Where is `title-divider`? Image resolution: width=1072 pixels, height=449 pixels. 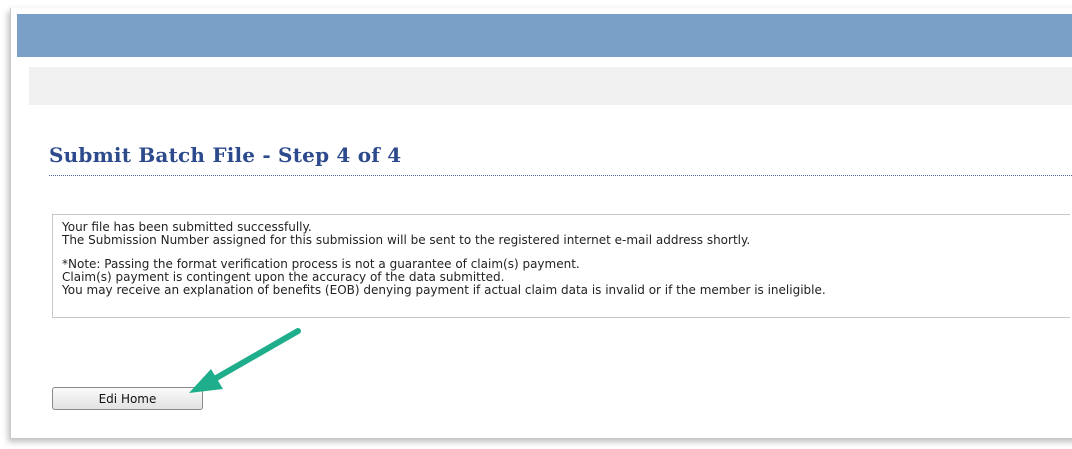 title-divider is located at coordinates (560, 175).